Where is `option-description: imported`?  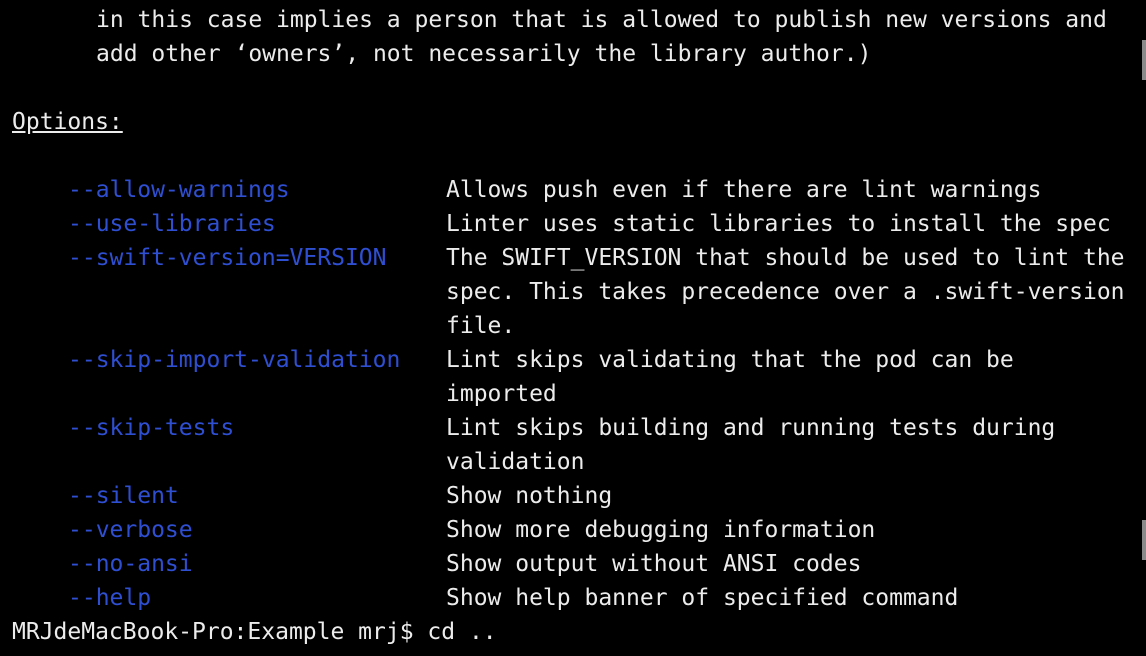 option-description: imported is located at coordinates (501, 394).